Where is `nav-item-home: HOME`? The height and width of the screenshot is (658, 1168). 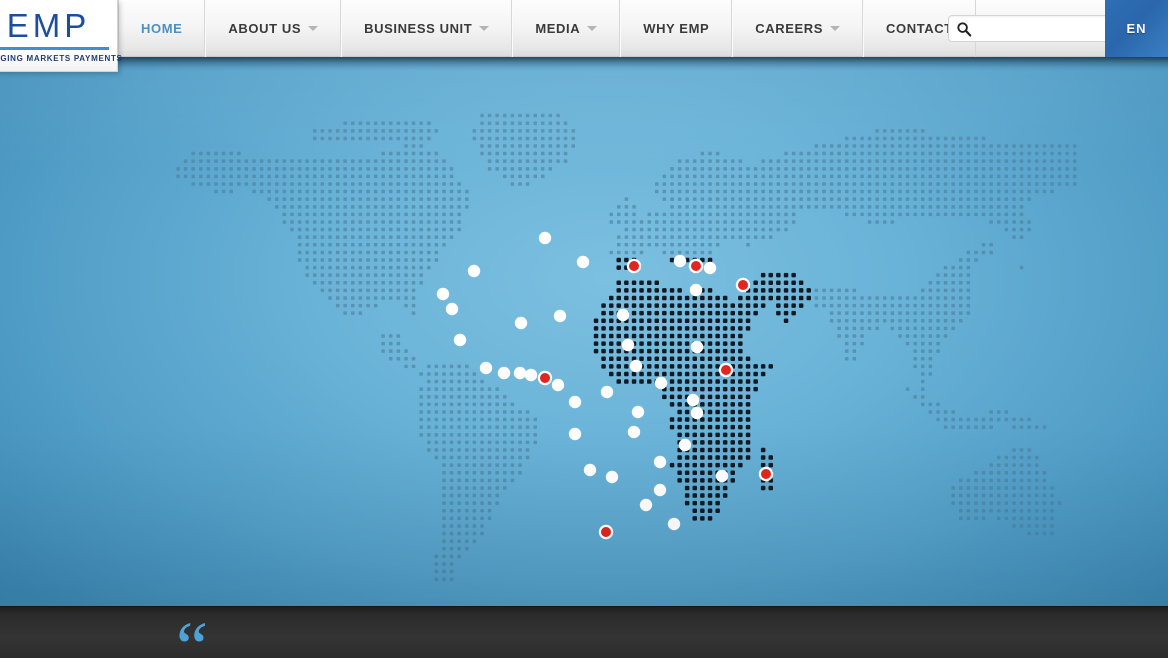 nav-item-home: HOME is located at coordinates (162, 28).